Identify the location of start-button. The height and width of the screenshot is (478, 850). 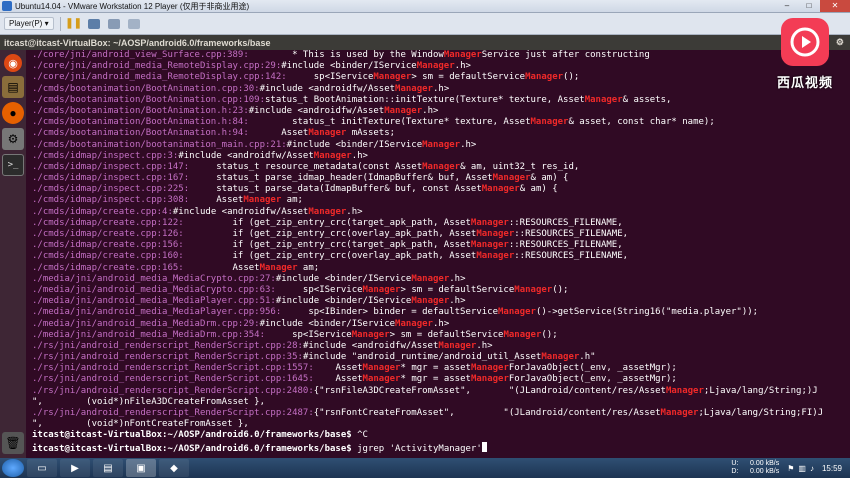
(13, 468).